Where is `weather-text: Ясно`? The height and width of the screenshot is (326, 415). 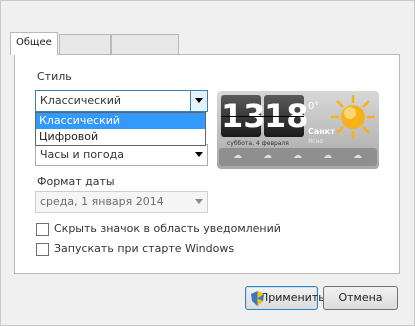
weather-text: Ясно is located at coordinates (316, 141).